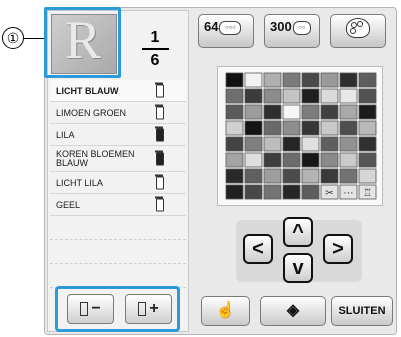 The height and width of the screenshot is (337, 401). I want to click on tie-icon: ♖, so click(367, 193).